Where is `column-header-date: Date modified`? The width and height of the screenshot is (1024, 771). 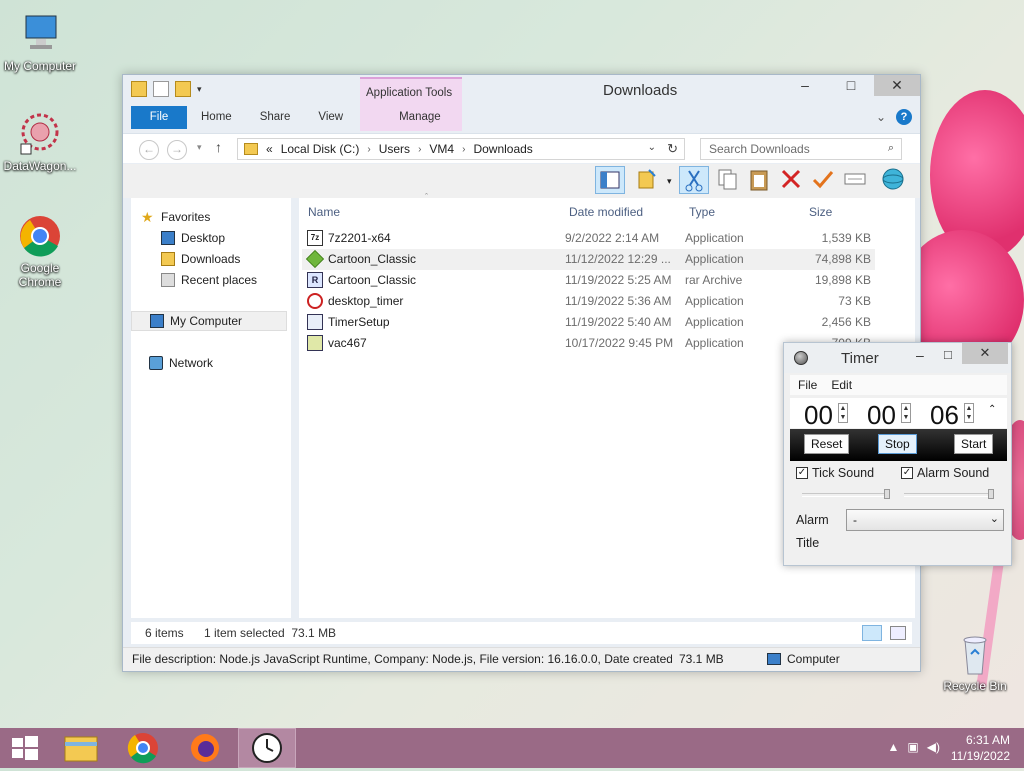
column-header-date: Date modified is located at coordinates (606, 212).